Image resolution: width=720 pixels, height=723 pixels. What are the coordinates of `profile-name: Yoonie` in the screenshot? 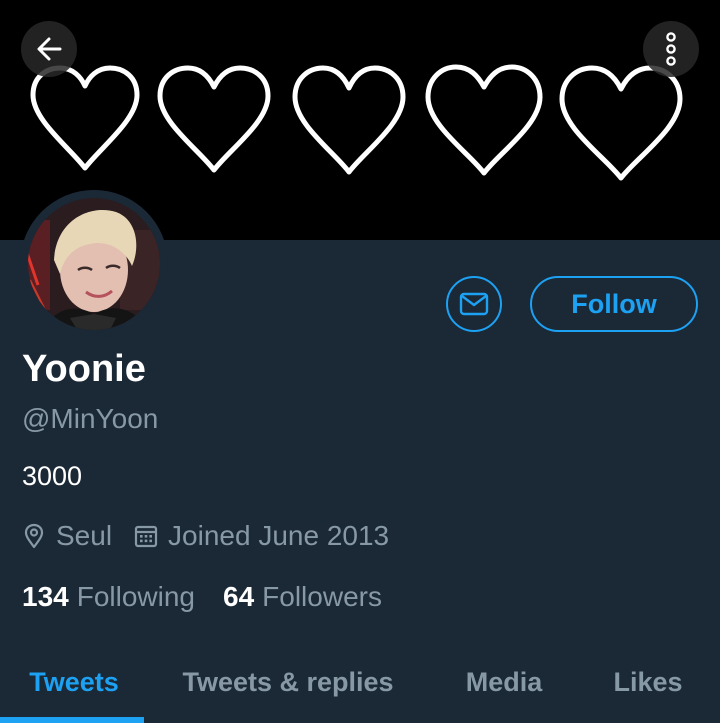 It's located at (84, 369).